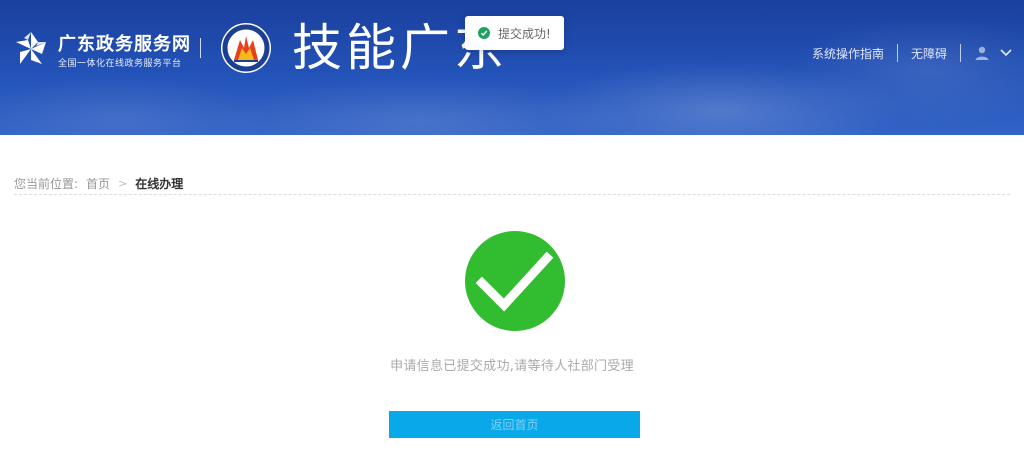 The width and height of the screenshot is (1024, 470). Describe the element at coordinates (512, 366) in the screenshot. I see `success-message: 申请信息已提交成功,请等待人社部门受理` at that location.